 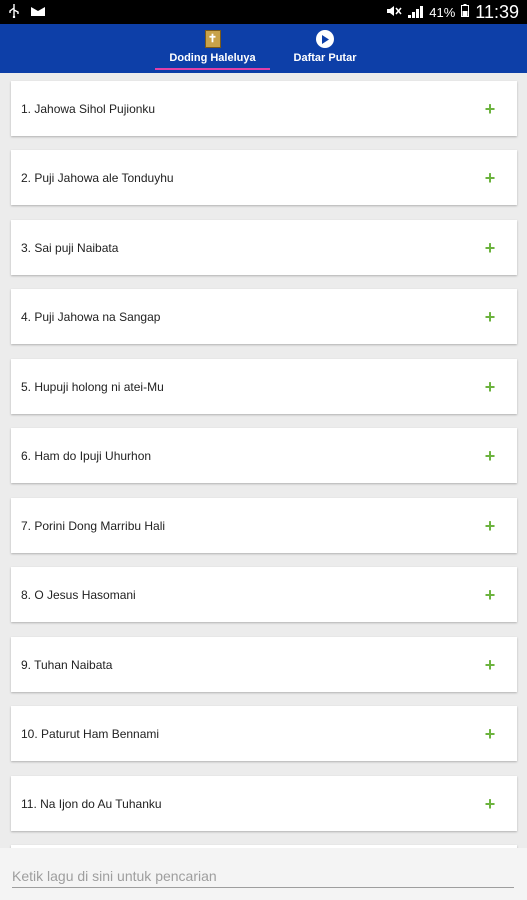 I want to click on song-title: 2. Puji Jahowa ale Tonduyhu, so click(x=97, y=177).